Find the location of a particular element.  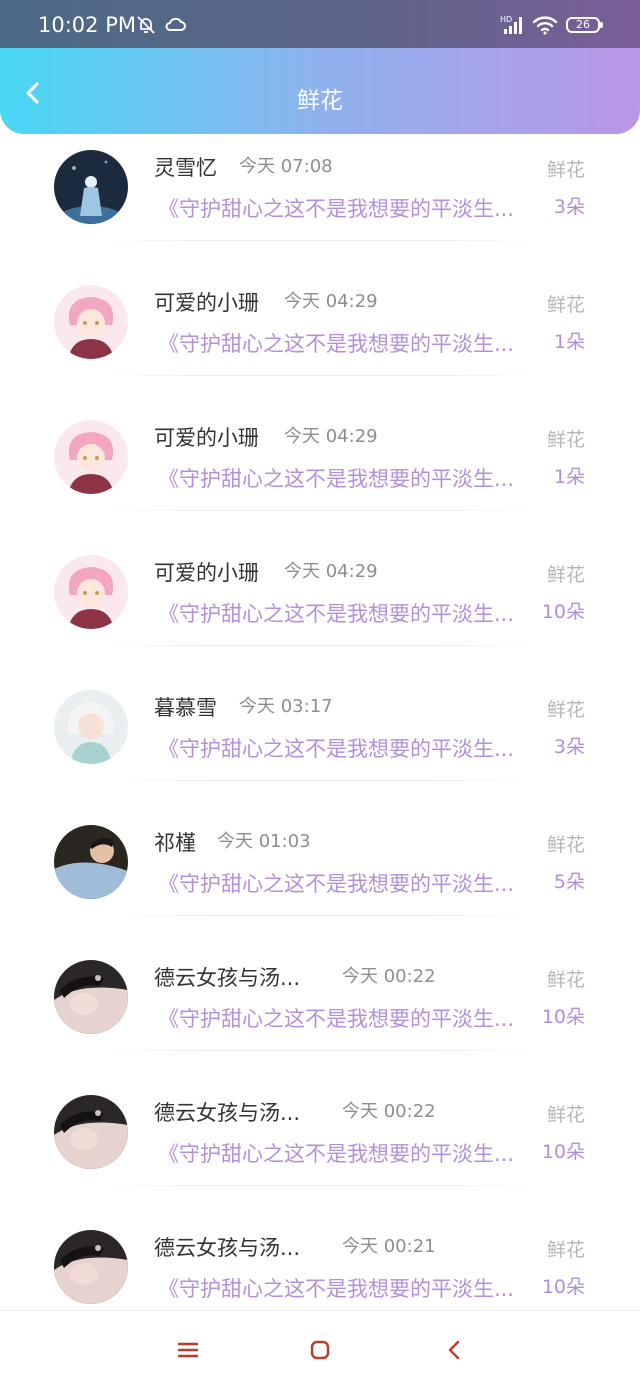

user-name: 祁槿 is located at coordinates (175, 843).